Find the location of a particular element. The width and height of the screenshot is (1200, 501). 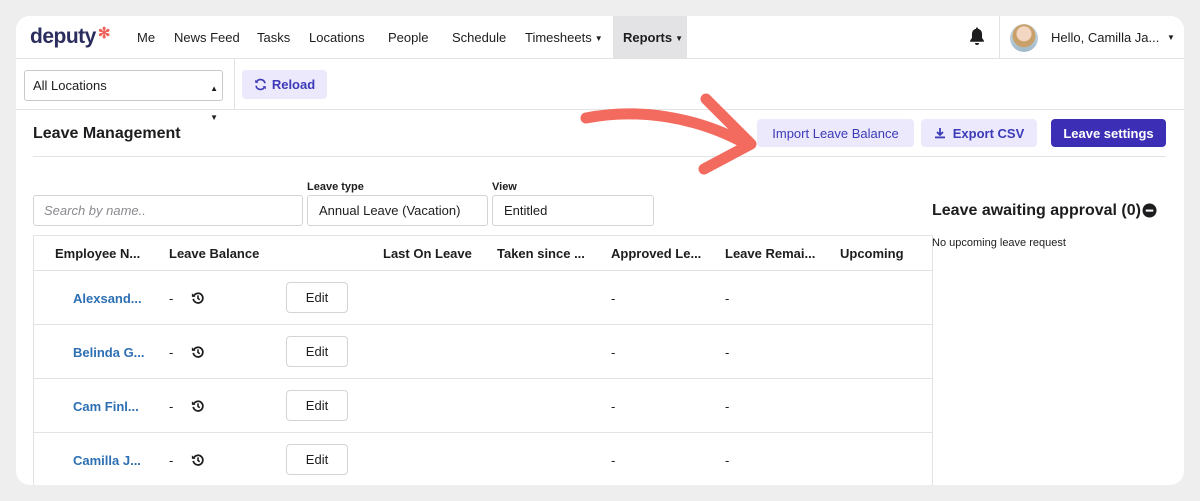

refresh-icon is located at coordinates (260, 84).